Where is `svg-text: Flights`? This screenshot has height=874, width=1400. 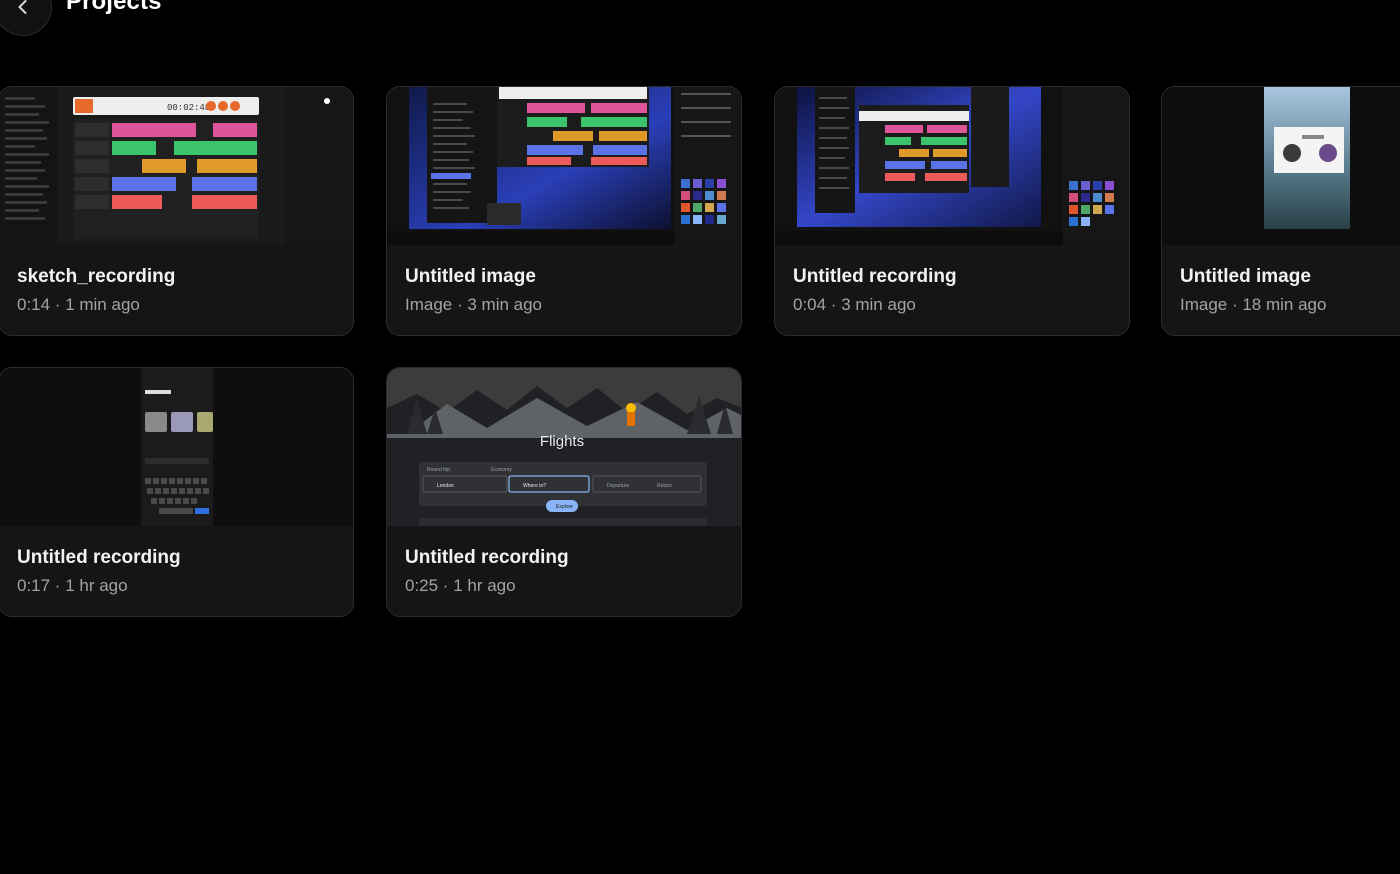 svg-text: Flights is located at coordinates (562, 441).